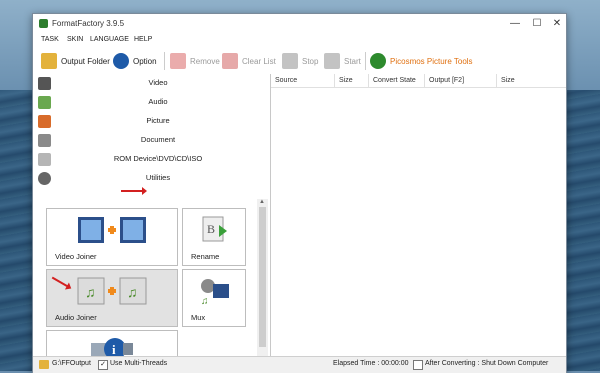 This screenshot has width=600, height=373. I want to click on tool-video-joiner: Video Joiner, so click(112, 237).